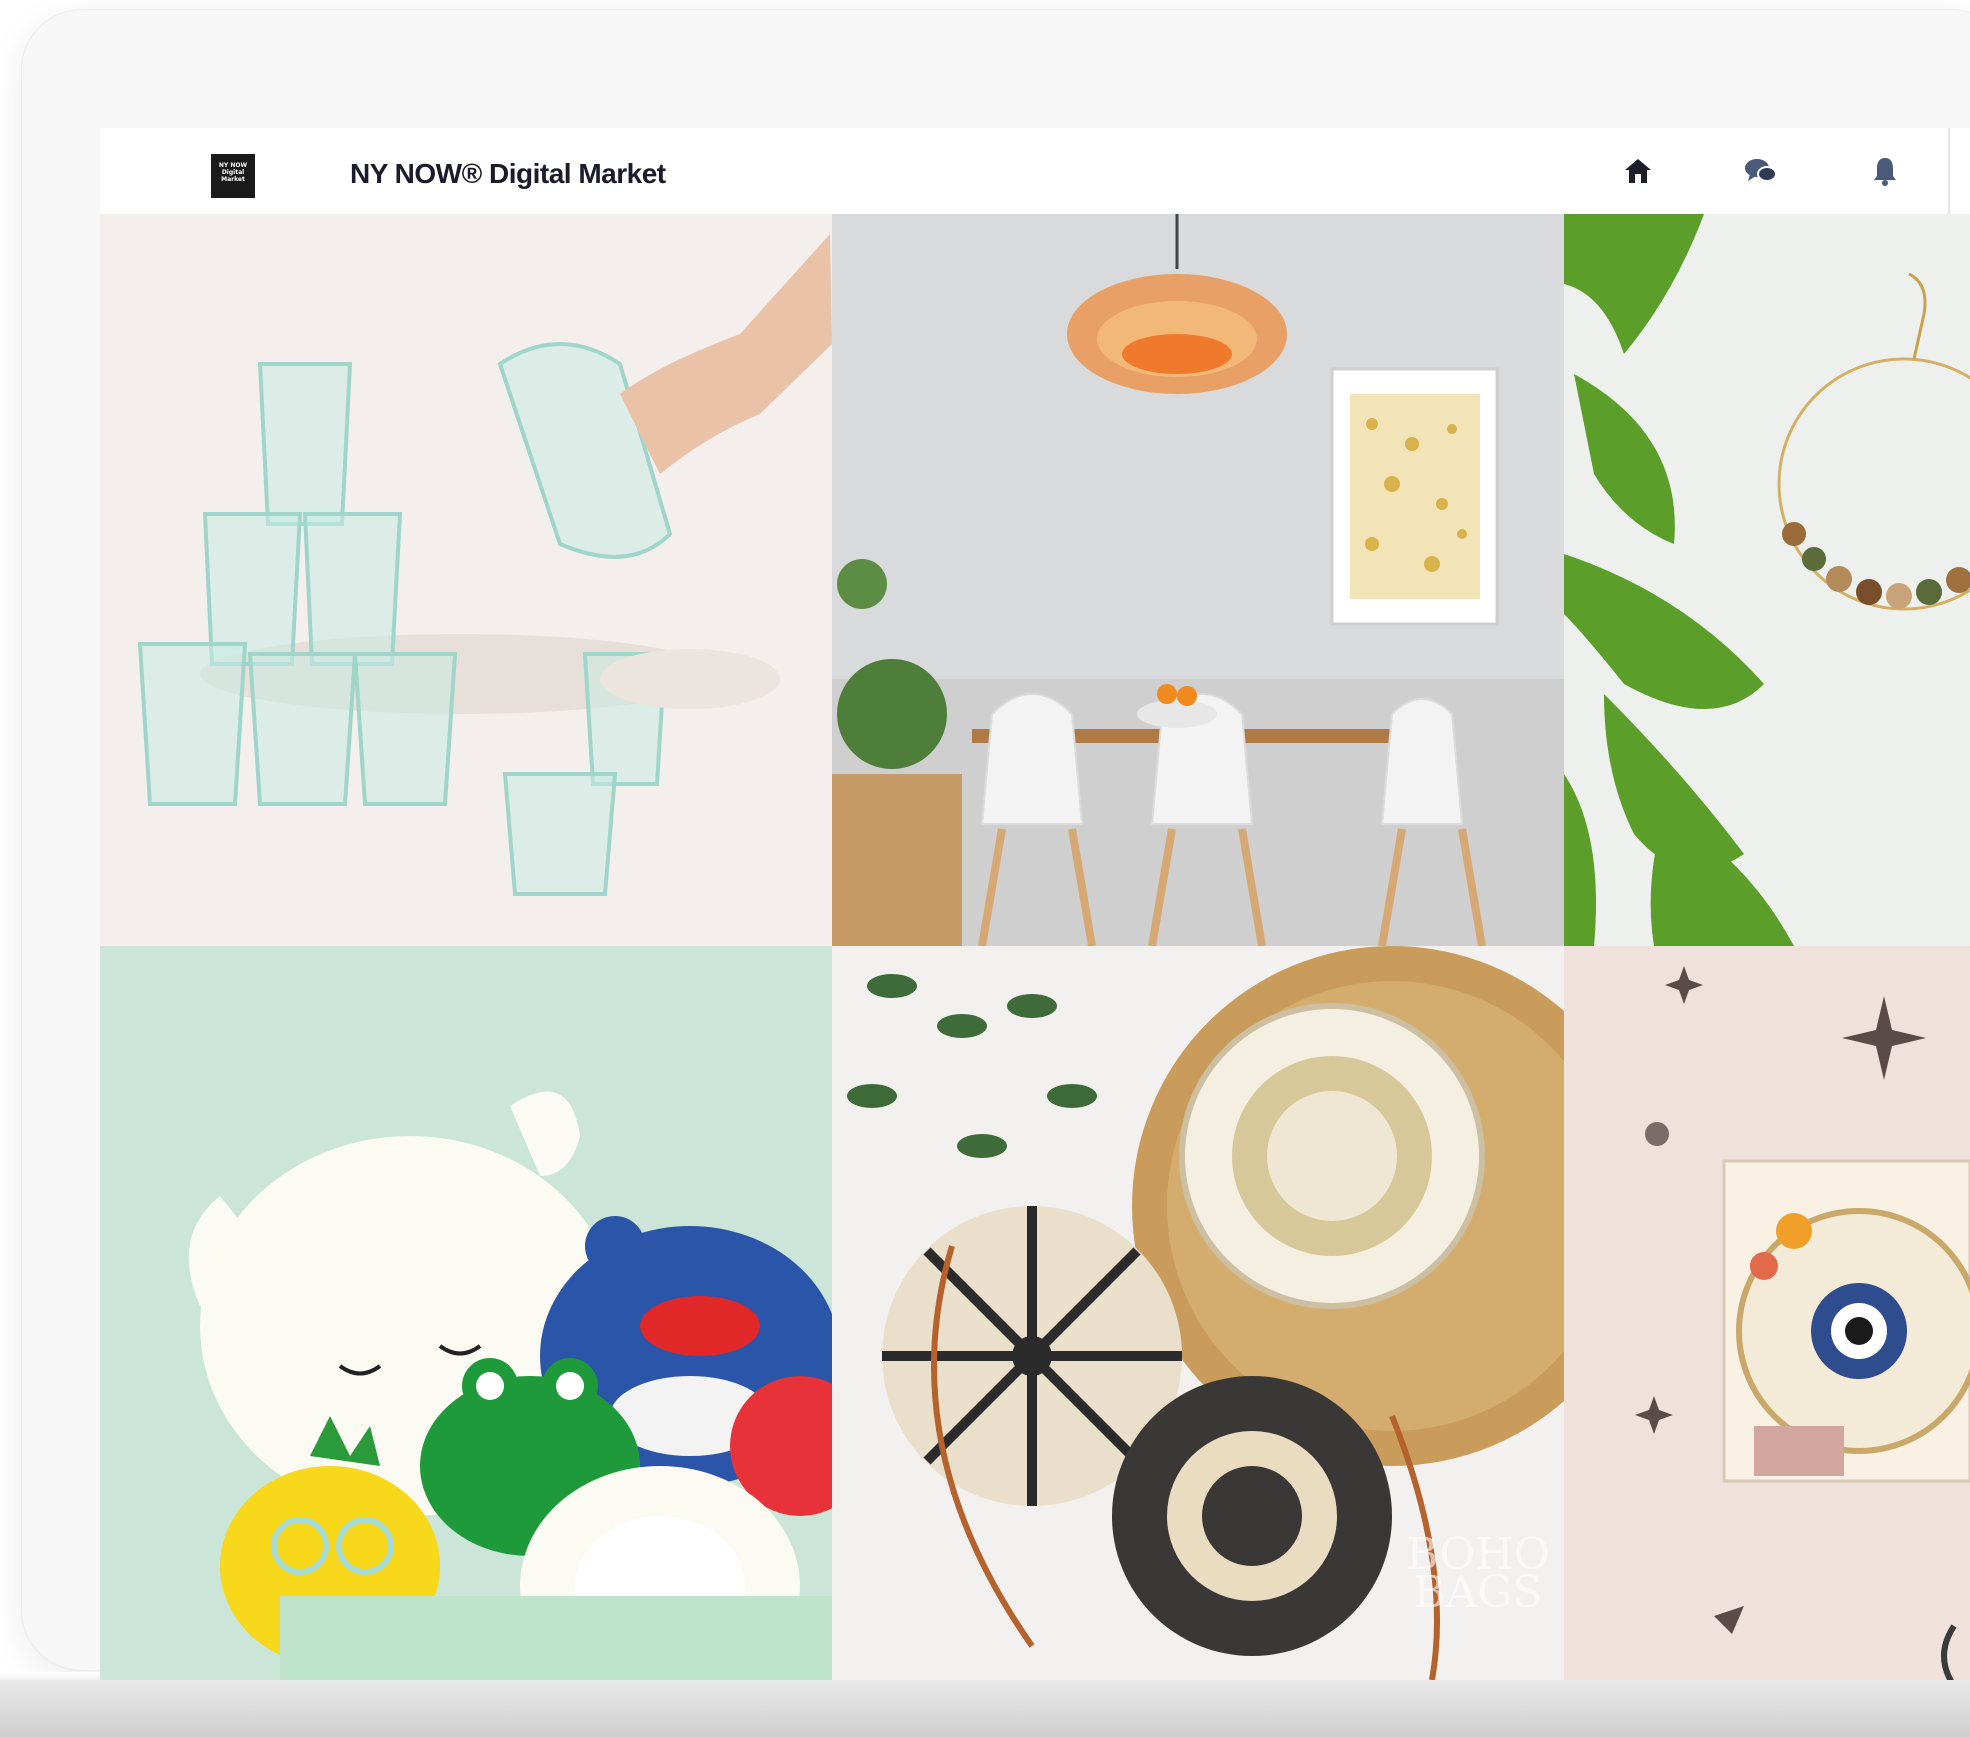 Image resolution: width=1970 pixels, height=1737 pixels. Describe the element at coordinates (484, 565) in the screenshot. I see `glassware-image` at that location.